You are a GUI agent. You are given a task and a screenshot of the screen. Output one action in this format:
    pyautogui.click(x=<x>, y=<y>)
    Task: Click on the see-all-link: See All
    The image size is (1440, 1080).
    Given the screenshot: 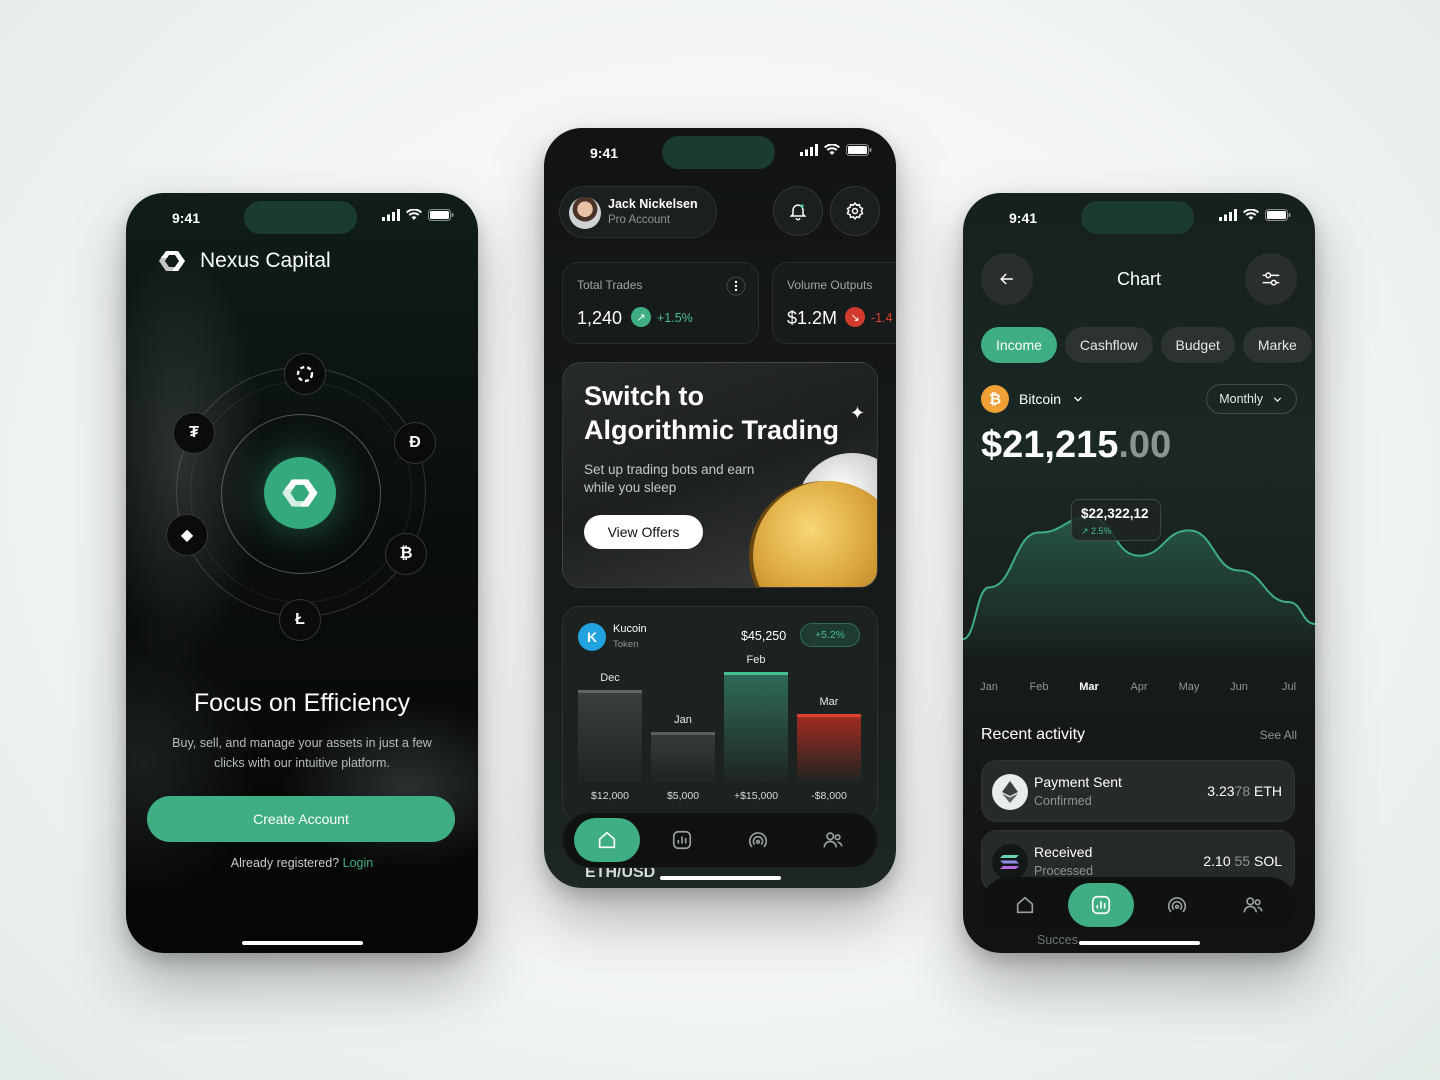 What is the action you would take?
    pyautogui.click(x=1278, y=735)
    